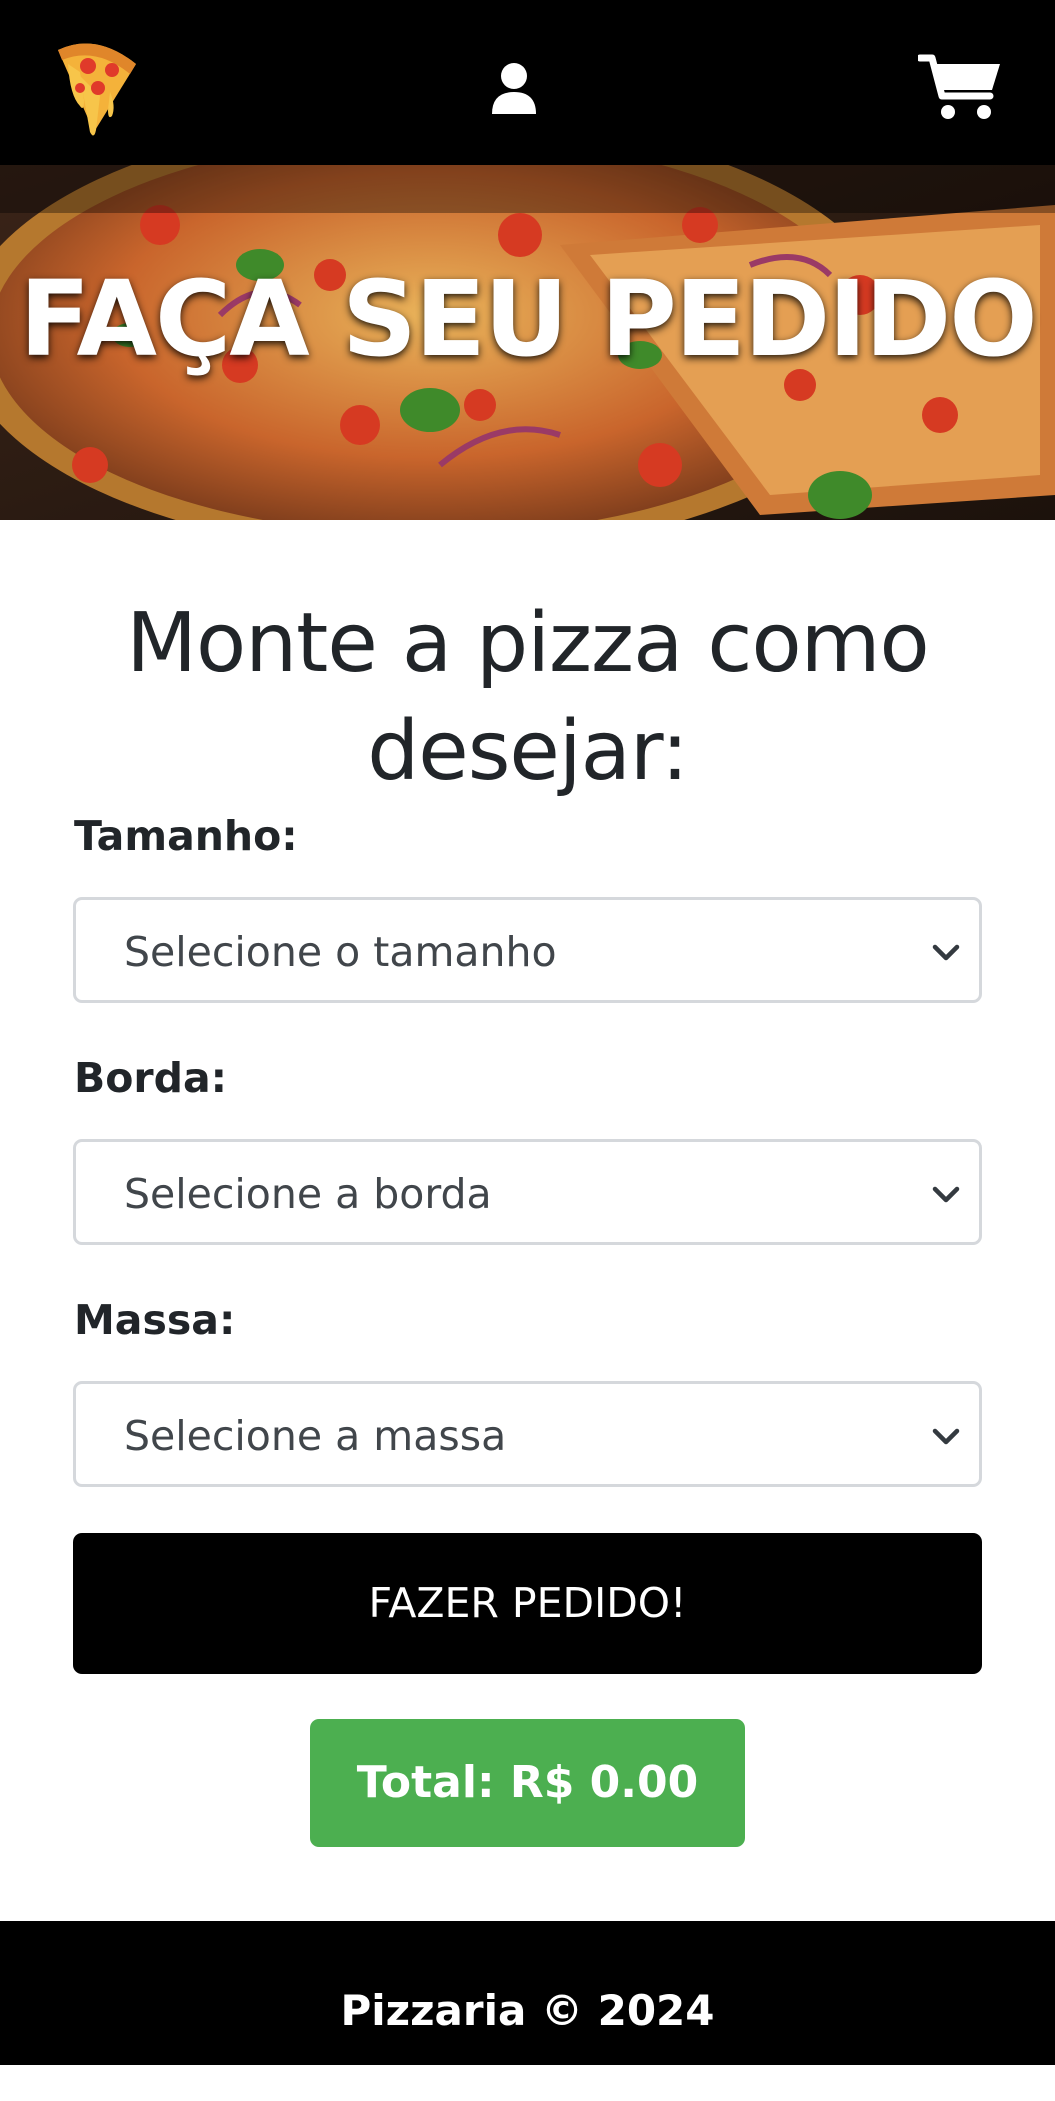 Image resolution: width=1055 pixels, height=2101 pixels. Describe the element at coordinates (527, 1603) in the screenshot. I see `submit-order-button: FAZER PEDIDO!` at that location.